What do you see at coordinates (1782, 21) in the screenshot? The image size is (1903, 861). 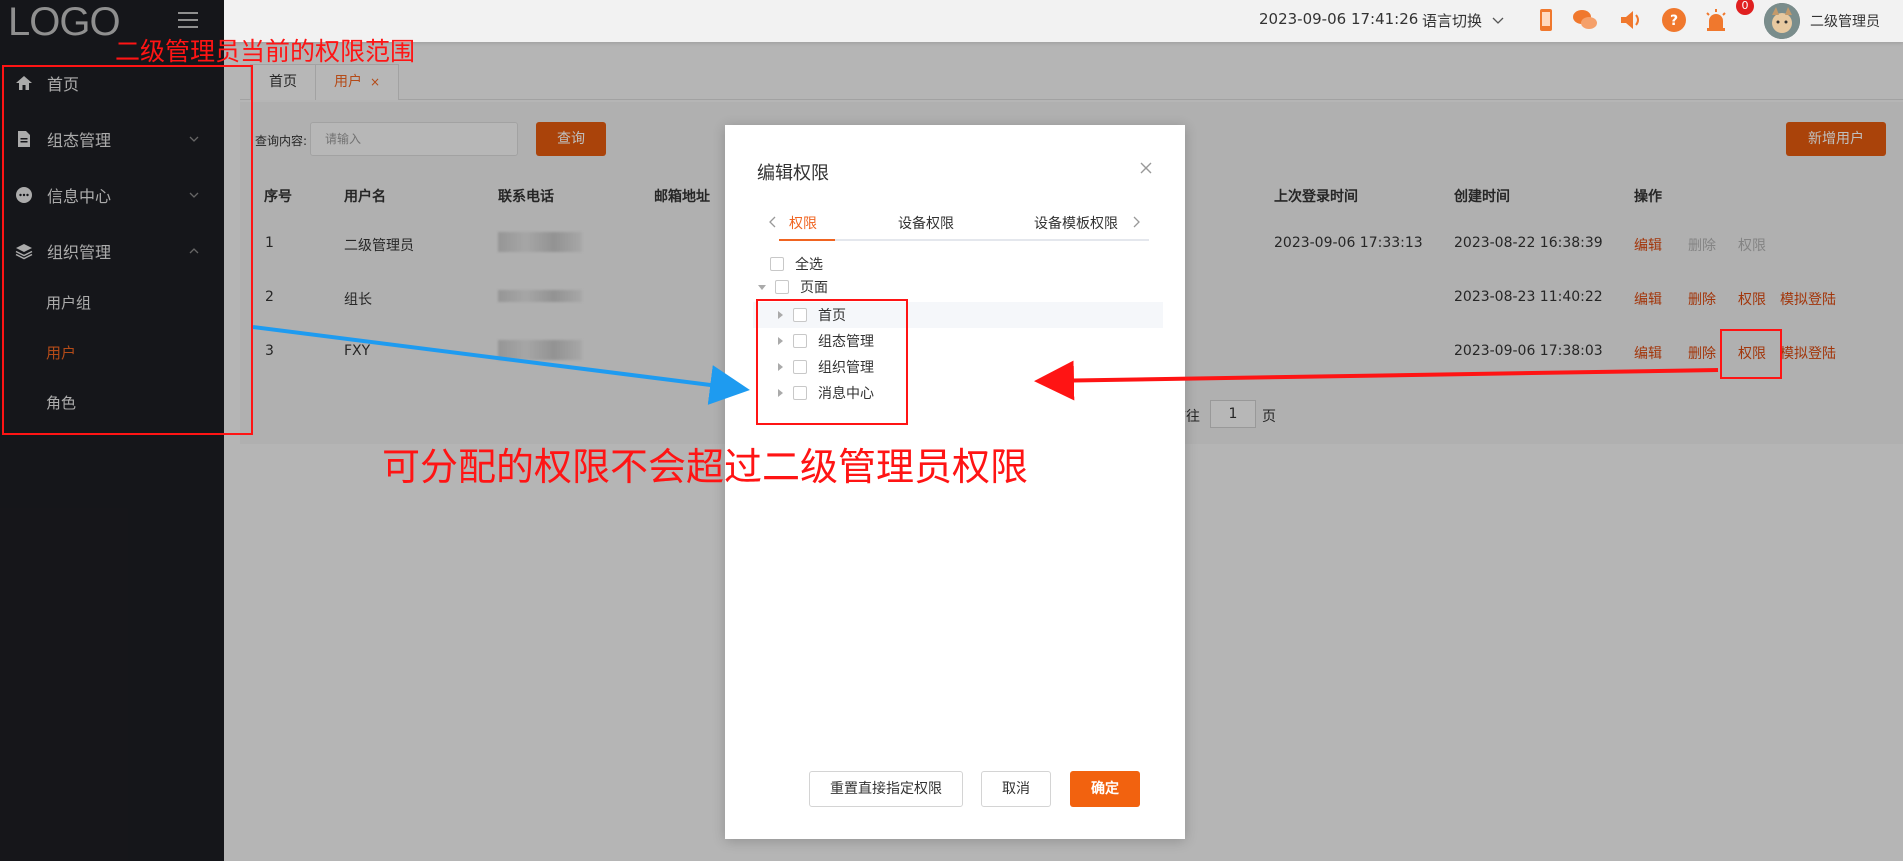 I see `avatar` at bounding box center [1782, 21].